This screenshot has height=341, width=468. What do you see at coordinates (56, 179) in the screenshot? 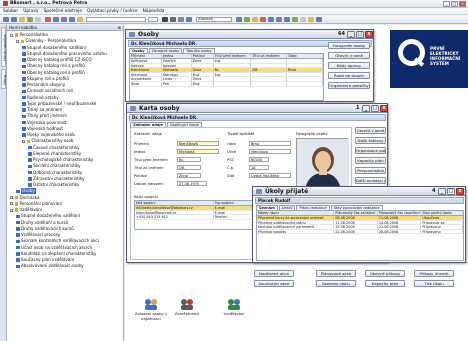
I see `tree-item: Zdravotní charakteristiky` at bounding box center [56, 179].